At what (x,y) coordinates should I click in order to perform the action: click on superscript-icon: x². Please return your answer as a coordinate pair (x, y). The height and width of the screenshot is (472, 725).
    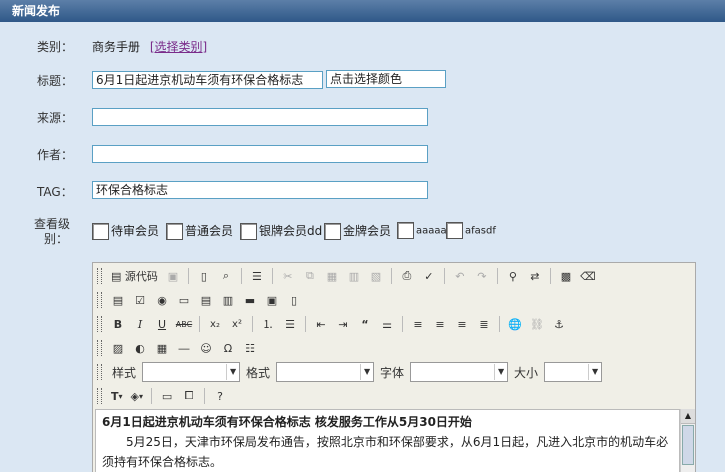
    Looking at the image, I should click on (237, 324).